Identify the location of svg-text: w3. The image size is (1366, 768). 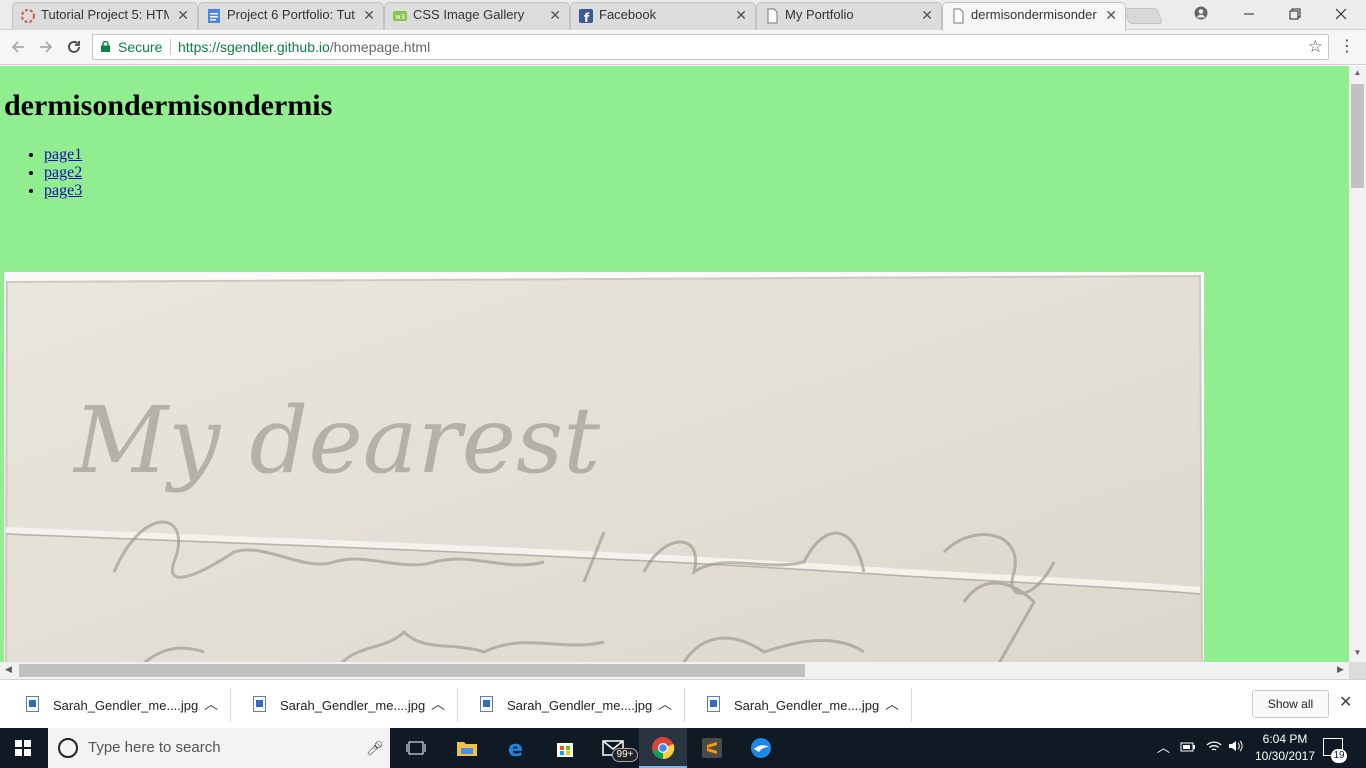
(400, 17).